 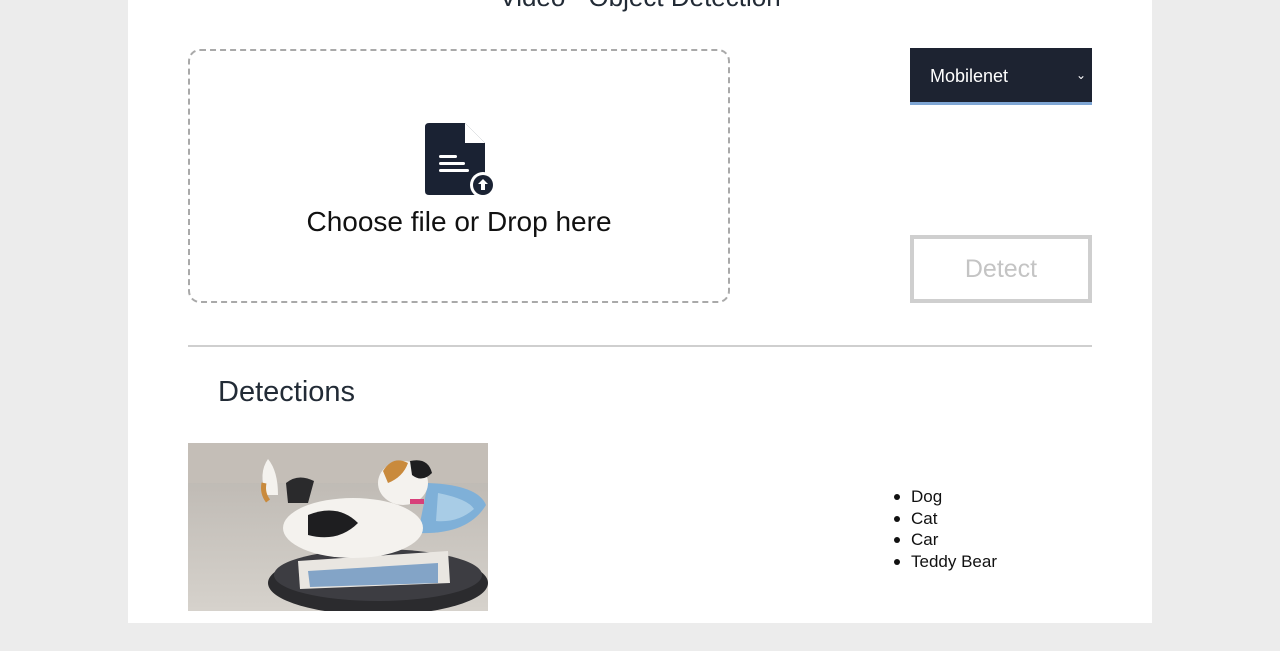 I want to click on video-frame-image, so click(x=338, y=527).